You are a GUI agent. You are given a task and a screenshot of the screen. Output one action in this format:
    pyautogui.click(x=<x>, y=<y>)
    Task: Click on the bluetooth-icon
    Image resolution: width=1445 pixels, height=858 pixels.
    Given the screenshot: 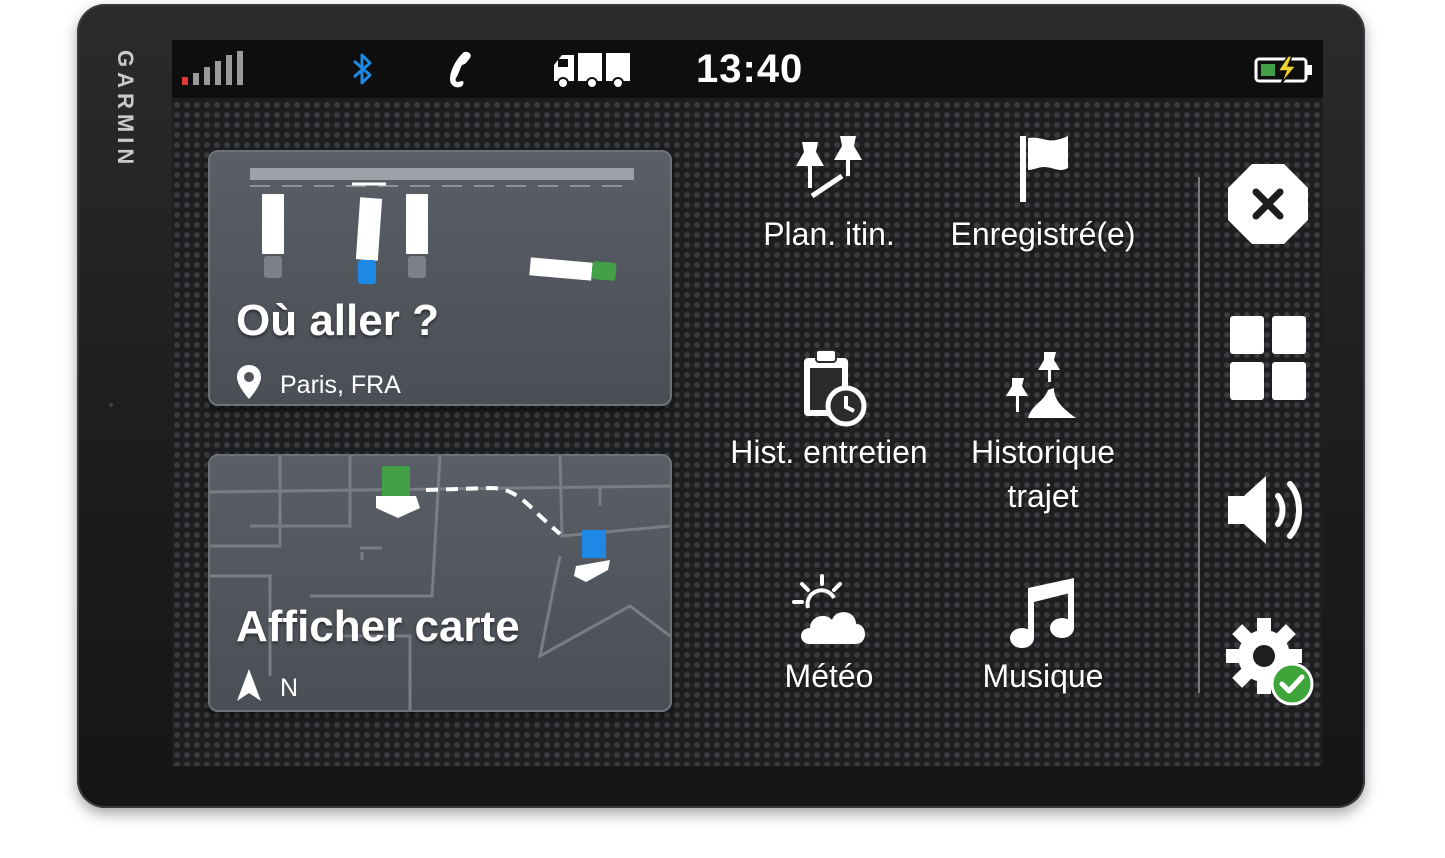 What is the action you would take?
    pyautogui.click(x=363, y=69)
    